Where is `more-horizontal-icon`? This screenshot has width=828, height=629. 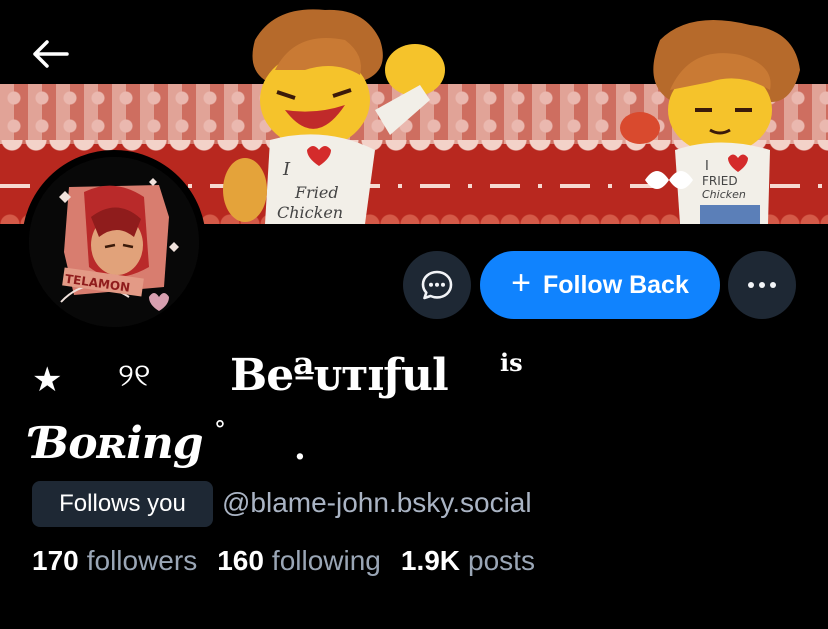
more-horizontal-icon is located at coordinates (762, 285).